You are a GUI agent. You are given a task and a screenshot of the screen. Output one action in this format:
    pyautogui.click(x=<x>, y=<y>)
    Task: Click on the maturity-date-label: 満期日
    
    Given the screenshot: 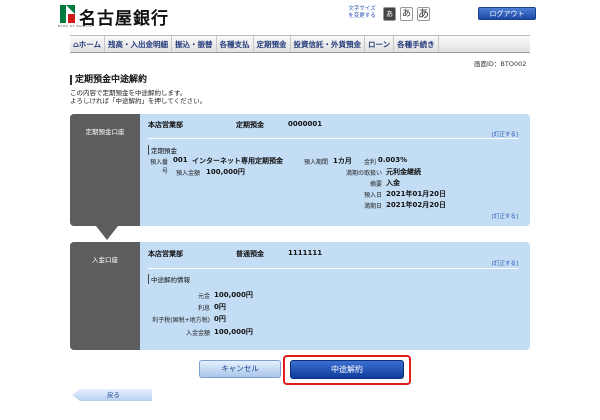 What is the action you would take?
    pyautogui.click(x=372, y=206)
    